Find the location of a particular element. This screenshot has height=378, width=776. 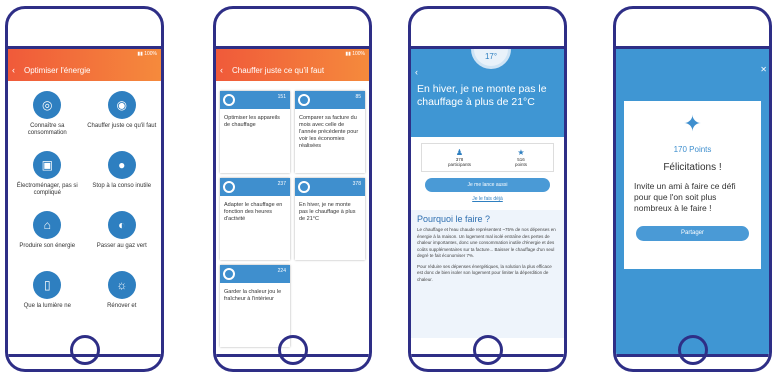

bulb-icon: ☼ is located at coordinates (121, 285).